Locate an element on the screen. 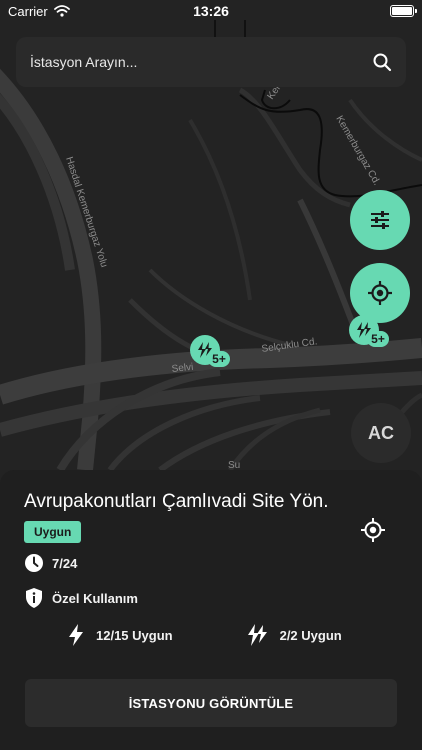 This screenshot has width=422, height=750. navigate-to-station-icon is located at coordinates (373, 530).